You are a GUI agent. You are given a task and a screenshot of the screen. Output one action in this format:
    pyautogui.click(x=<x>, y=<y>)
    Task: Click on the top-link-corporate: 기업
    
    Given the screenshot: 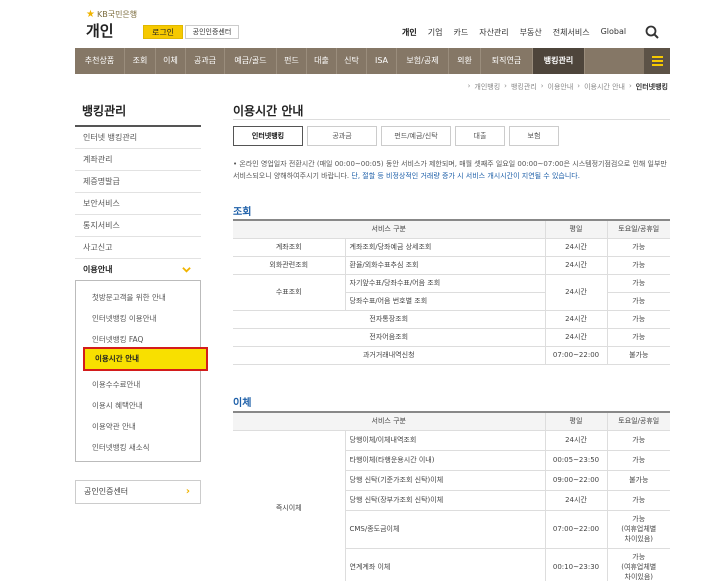 What is the action you would take?
    pyautogui.click(x=435, y=32)
    